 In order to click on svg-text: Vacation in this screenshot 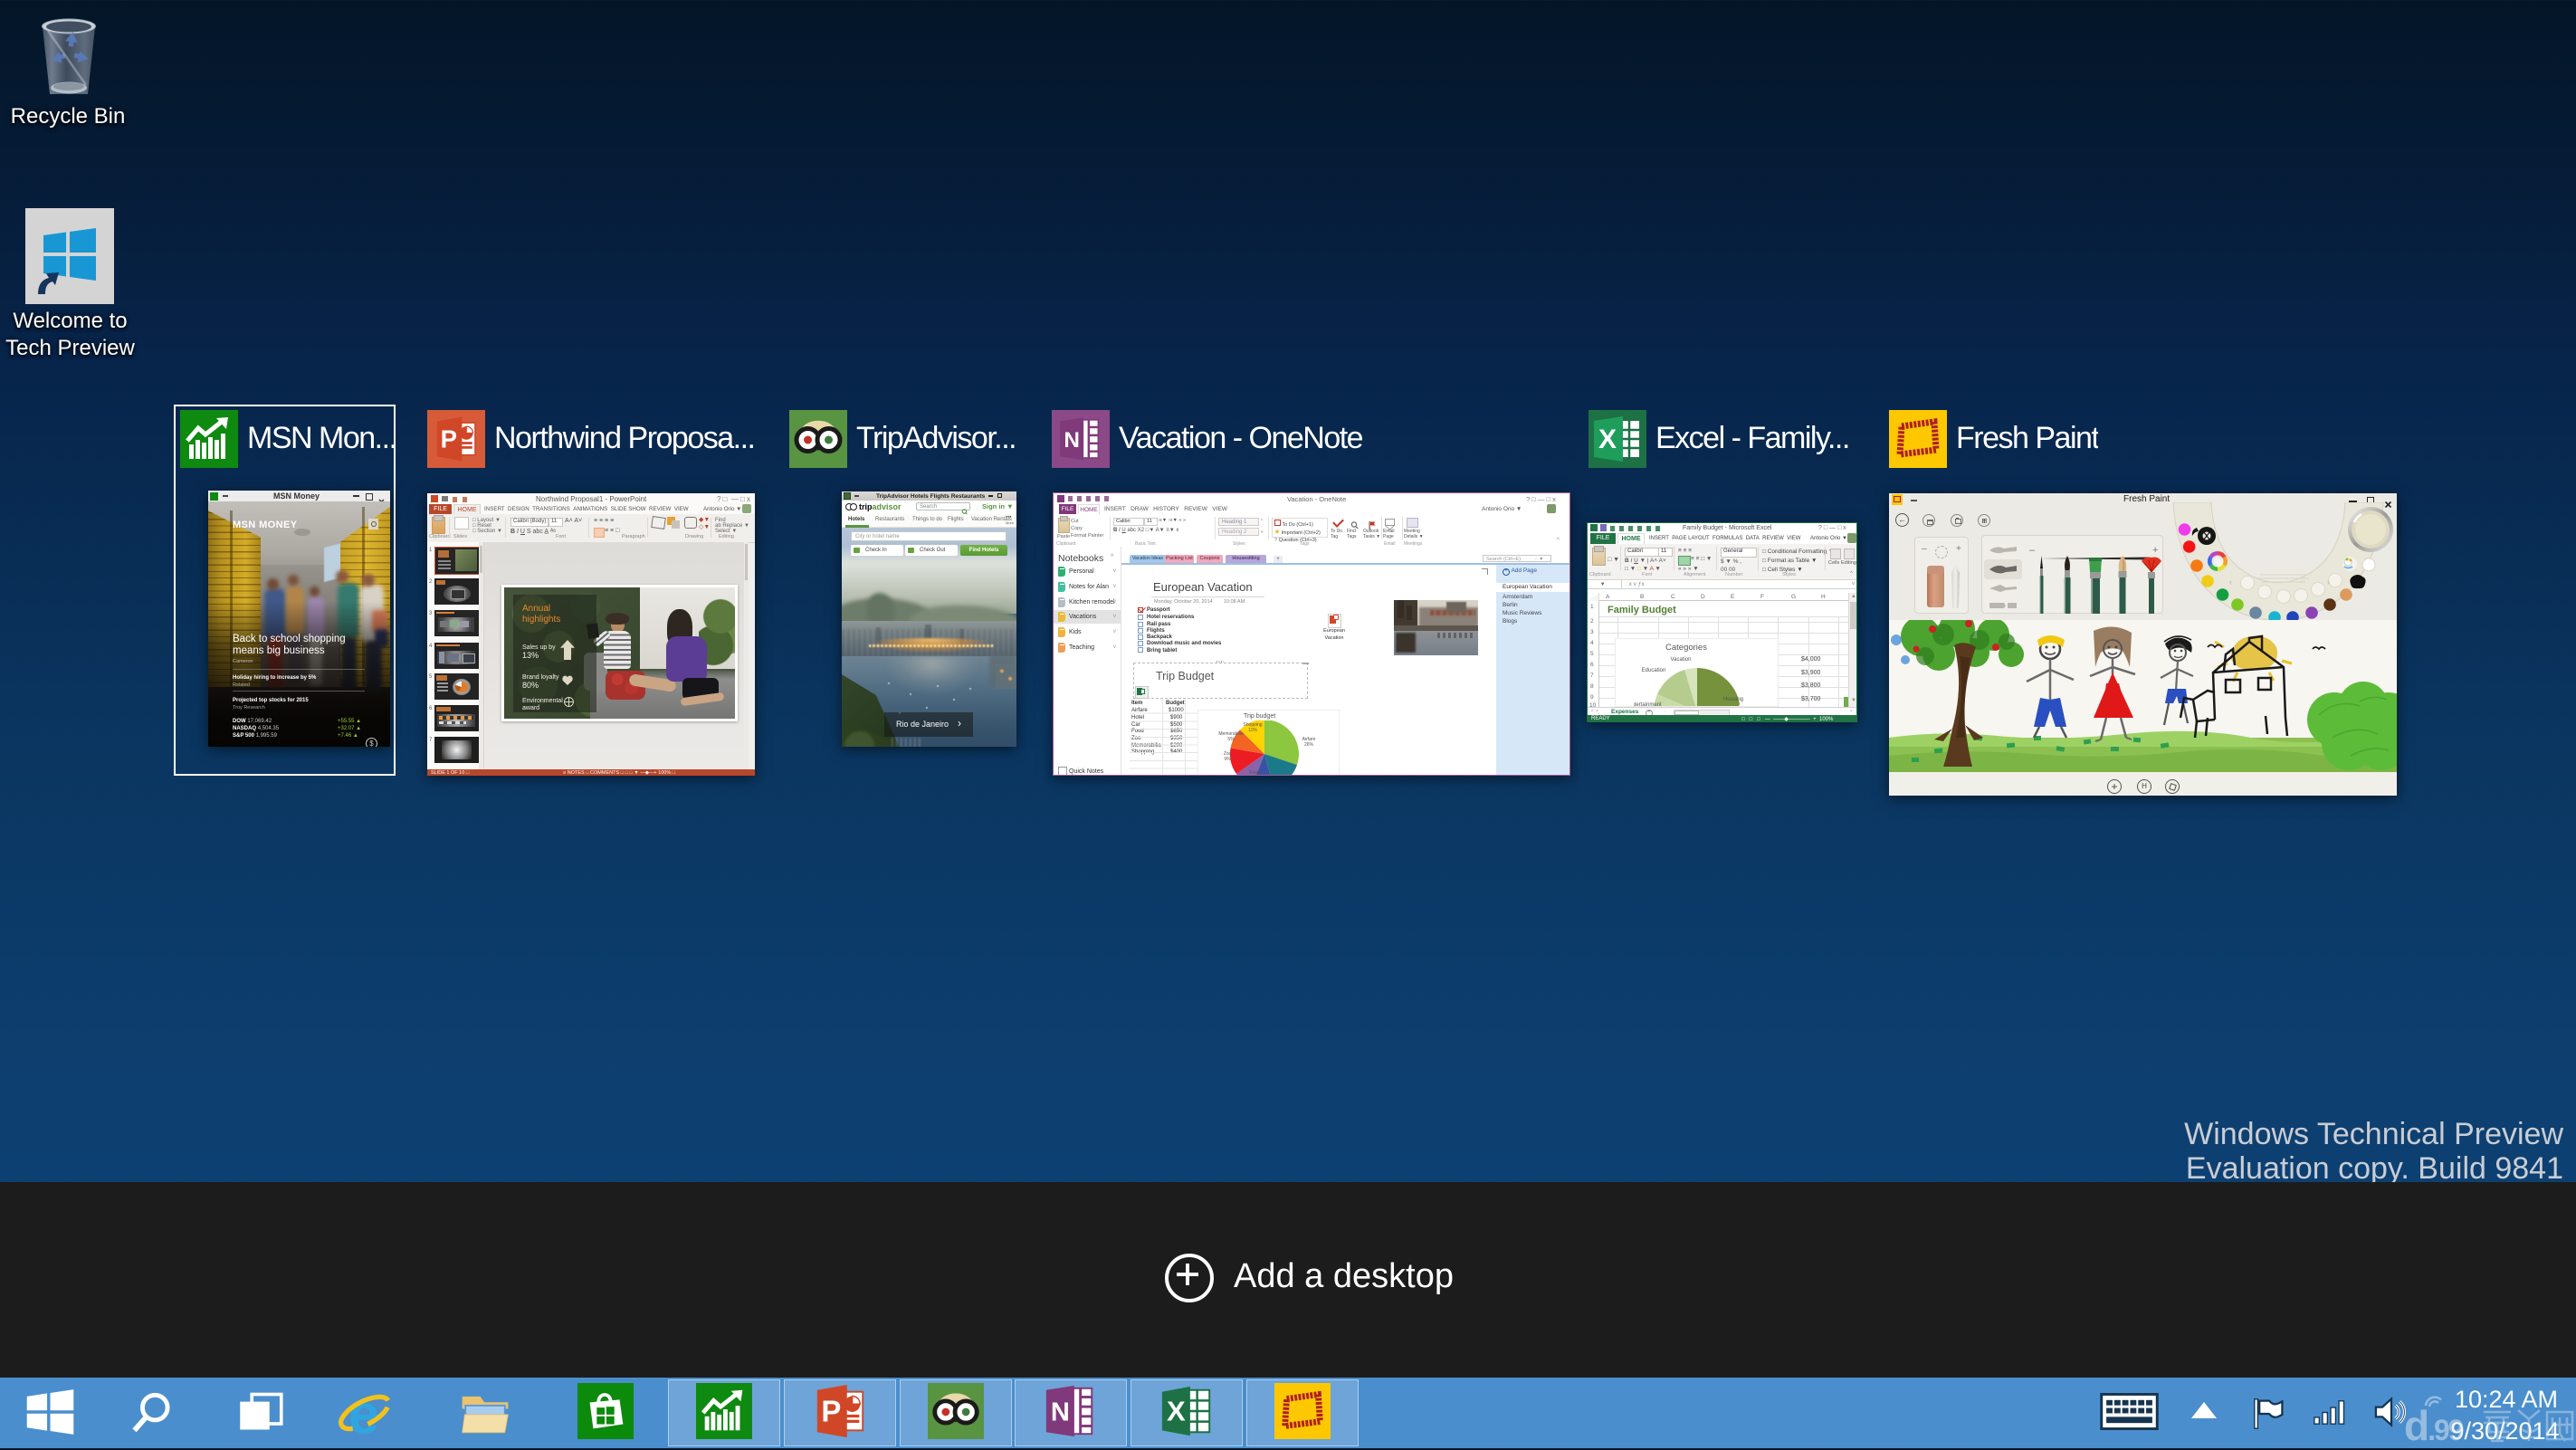, I will do `click(1682, 660)`.